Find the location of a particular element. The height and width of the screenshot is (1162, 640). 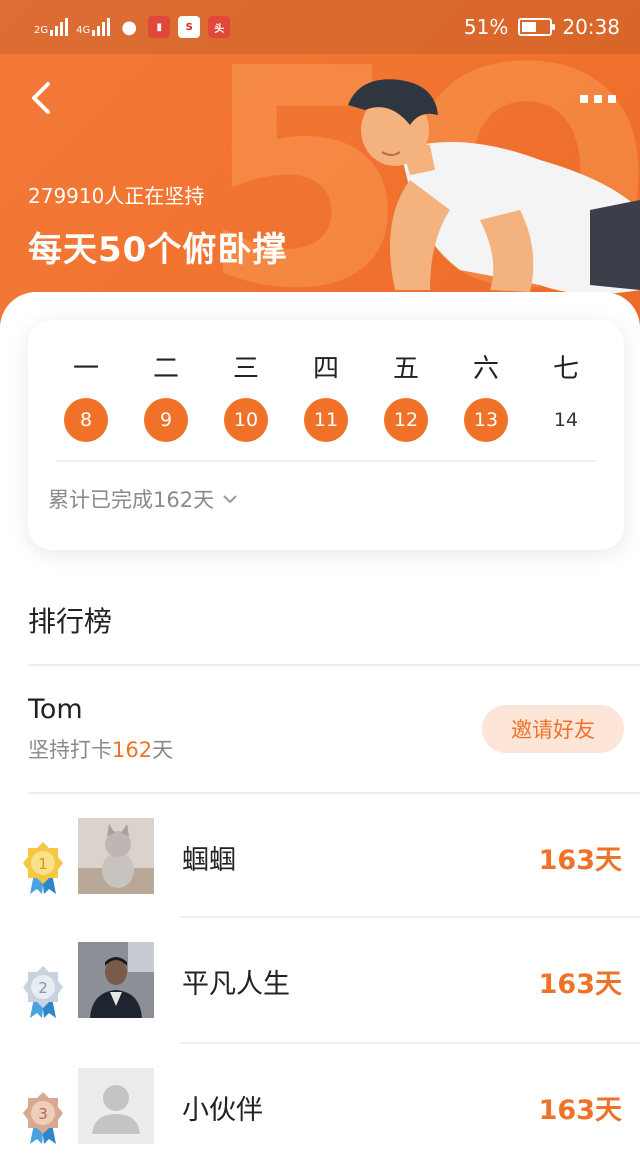

weekday-label: 二 is located at coordinates (165, 369).